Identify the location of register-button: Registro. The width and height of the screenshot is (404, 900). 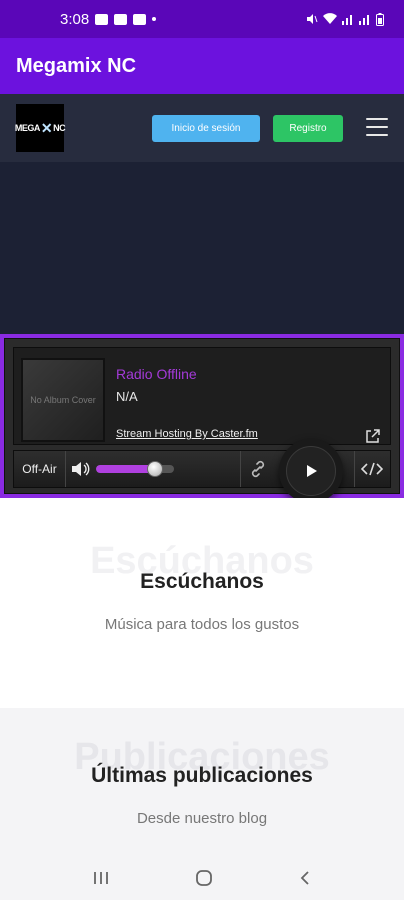
(308, 128).